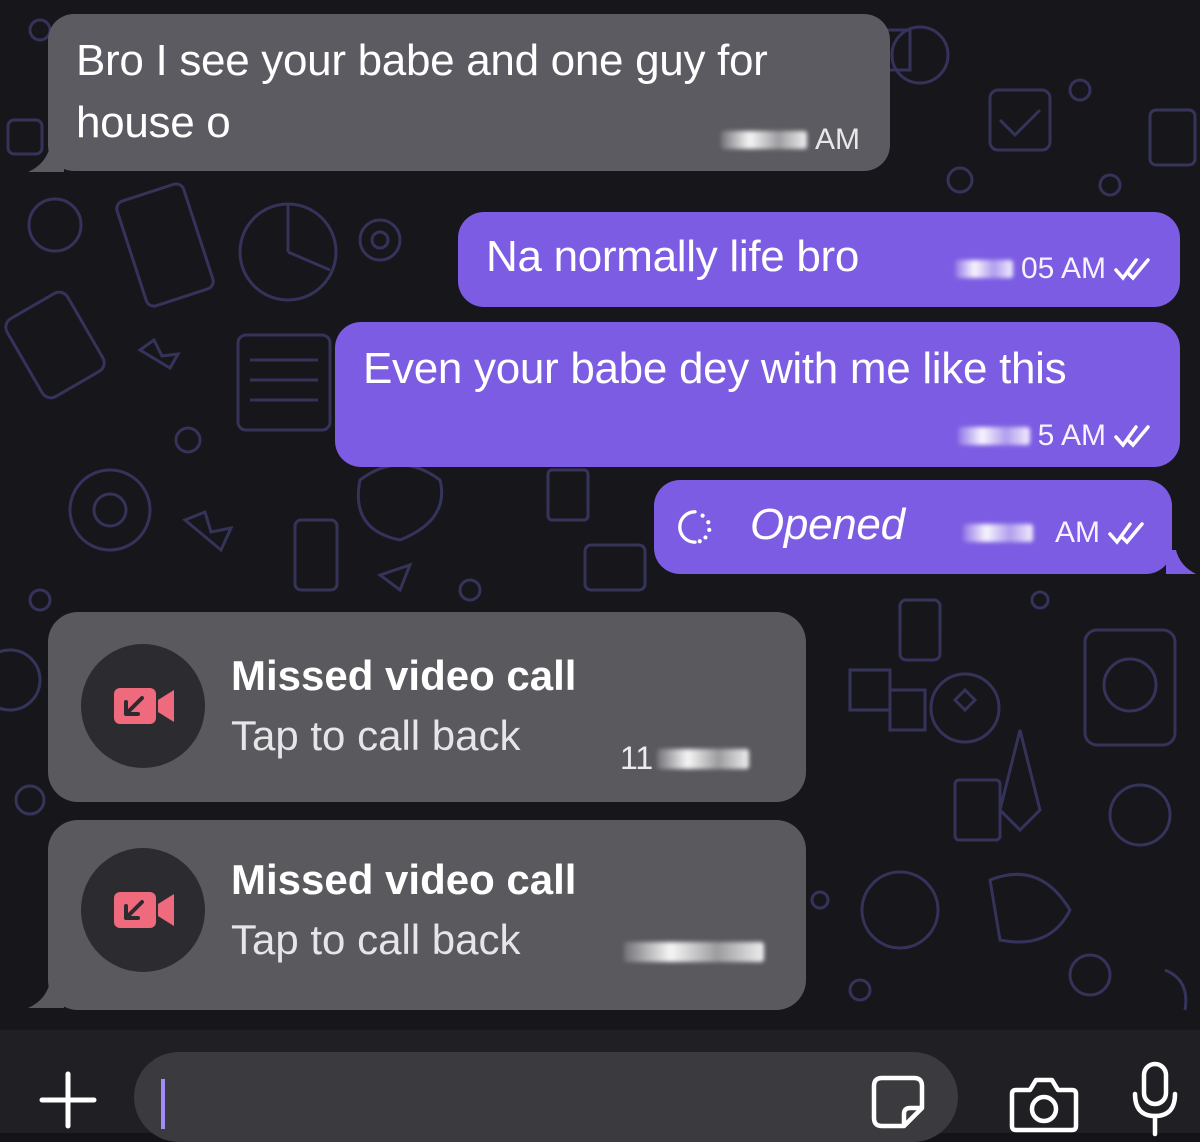 The height and width of the screenshot is (1142, 1200). Describe the element at coordinates (827, 524) in the screenshot. I see `opened-label: Opened` at that location.